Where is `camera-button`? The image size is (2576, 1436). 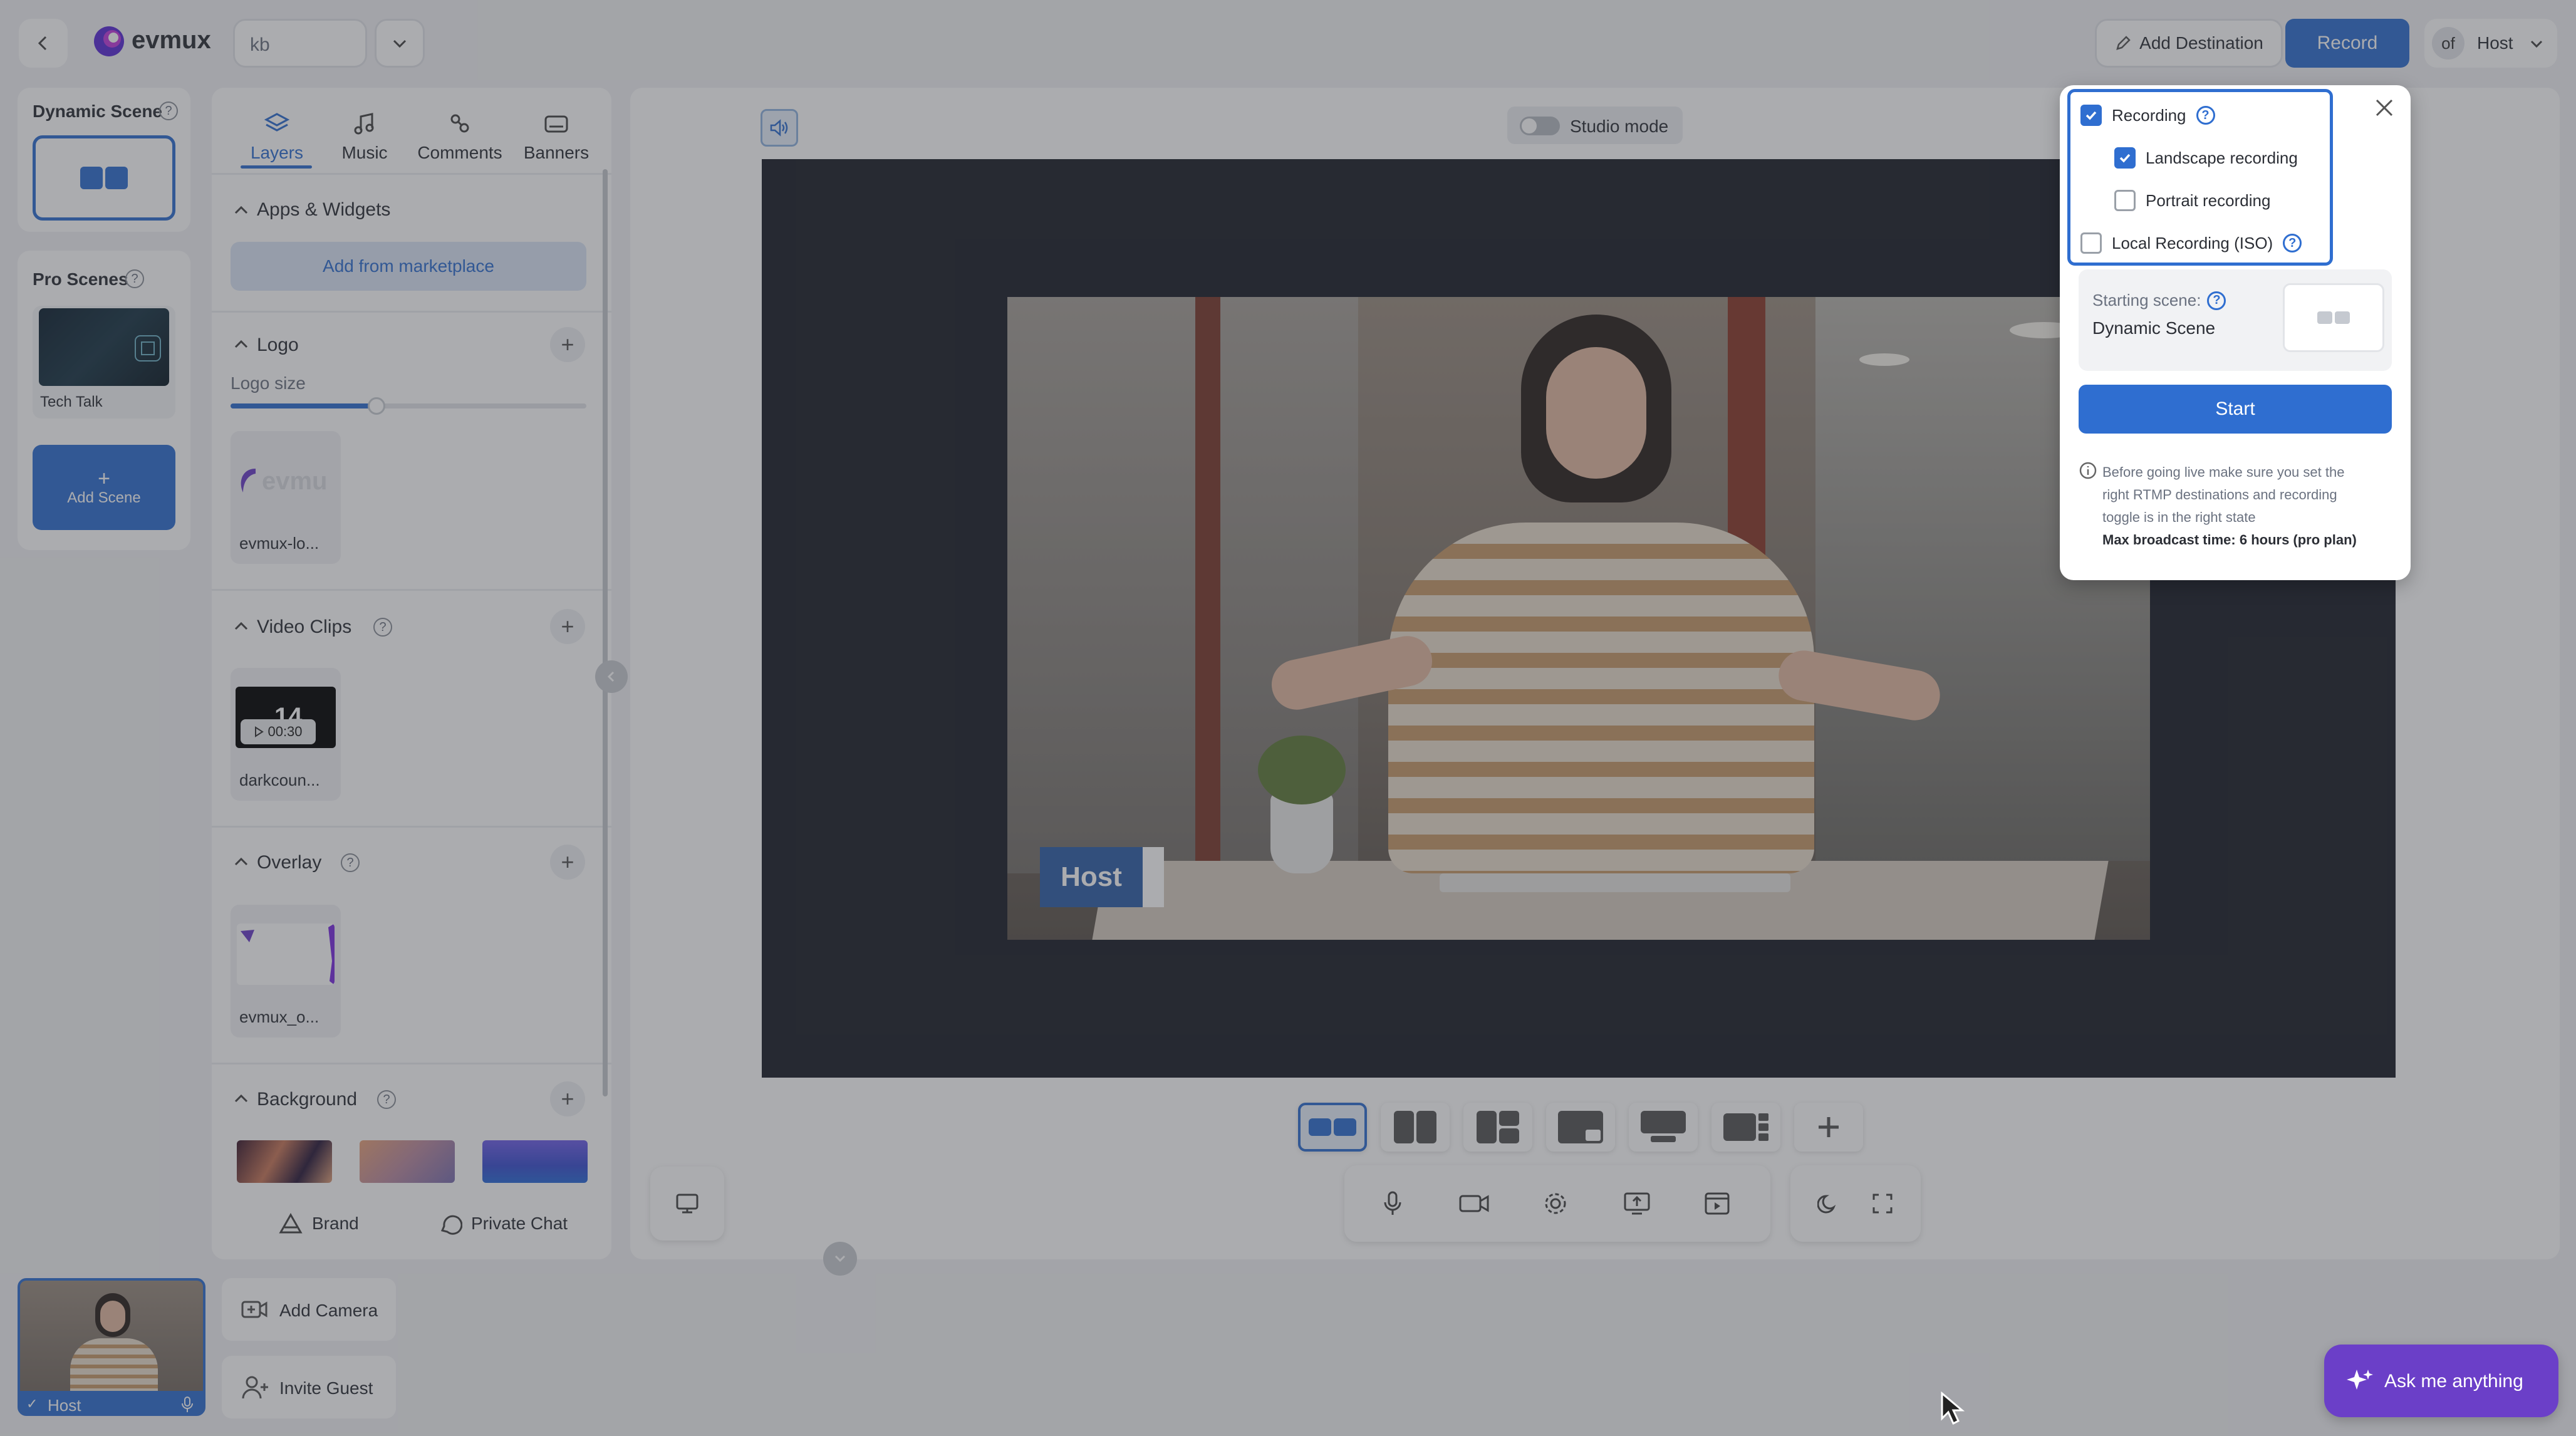
camera-button is located at coordinates (1474, 1203).